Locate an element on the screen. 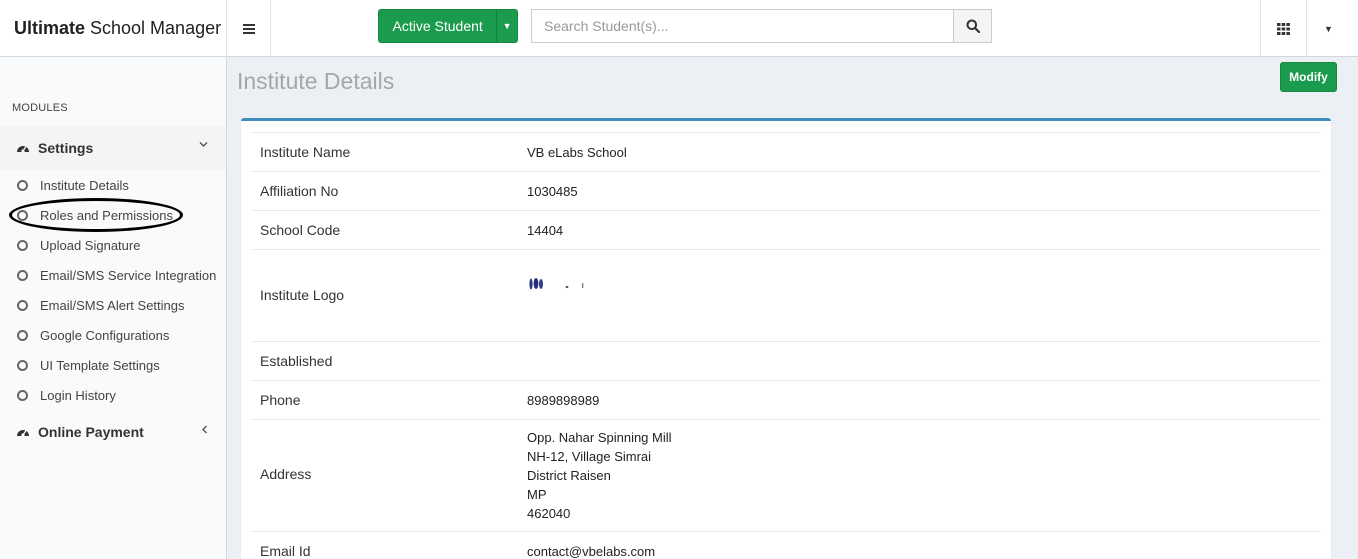 The image size is (1358, 559). sidebar-group-label: Online Payment is located at coordinates (91, 432).